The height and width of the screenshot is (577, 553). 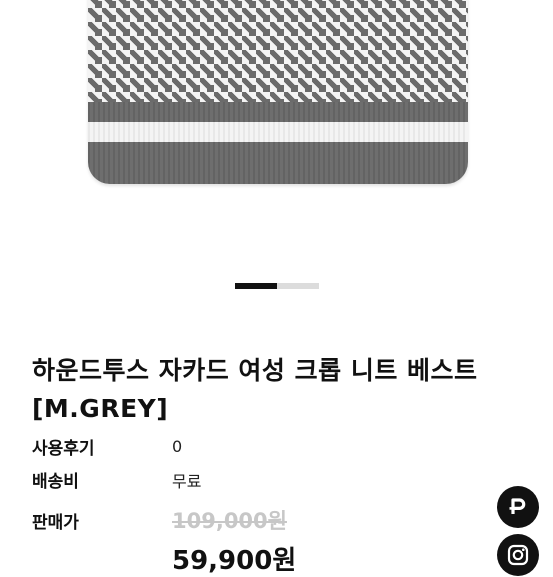 I want to click on original-price: 109,000원, so click(x=229, y=521).